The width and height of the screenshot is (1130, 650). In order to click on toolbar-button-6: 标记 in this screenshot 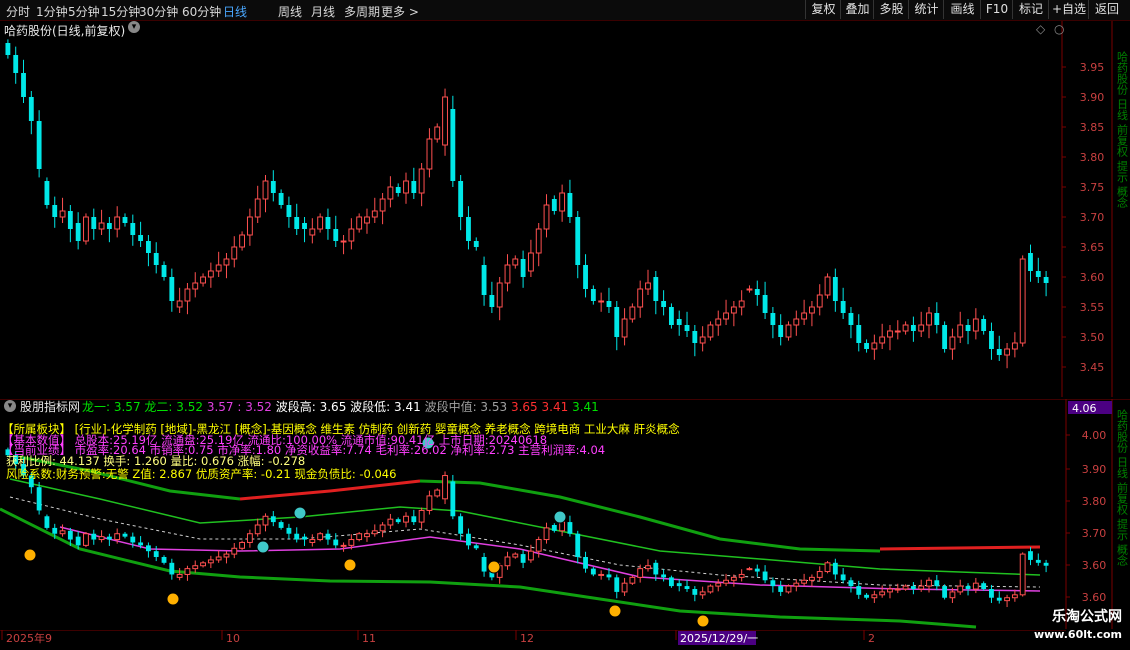, I will do `click(1030, 9)`.